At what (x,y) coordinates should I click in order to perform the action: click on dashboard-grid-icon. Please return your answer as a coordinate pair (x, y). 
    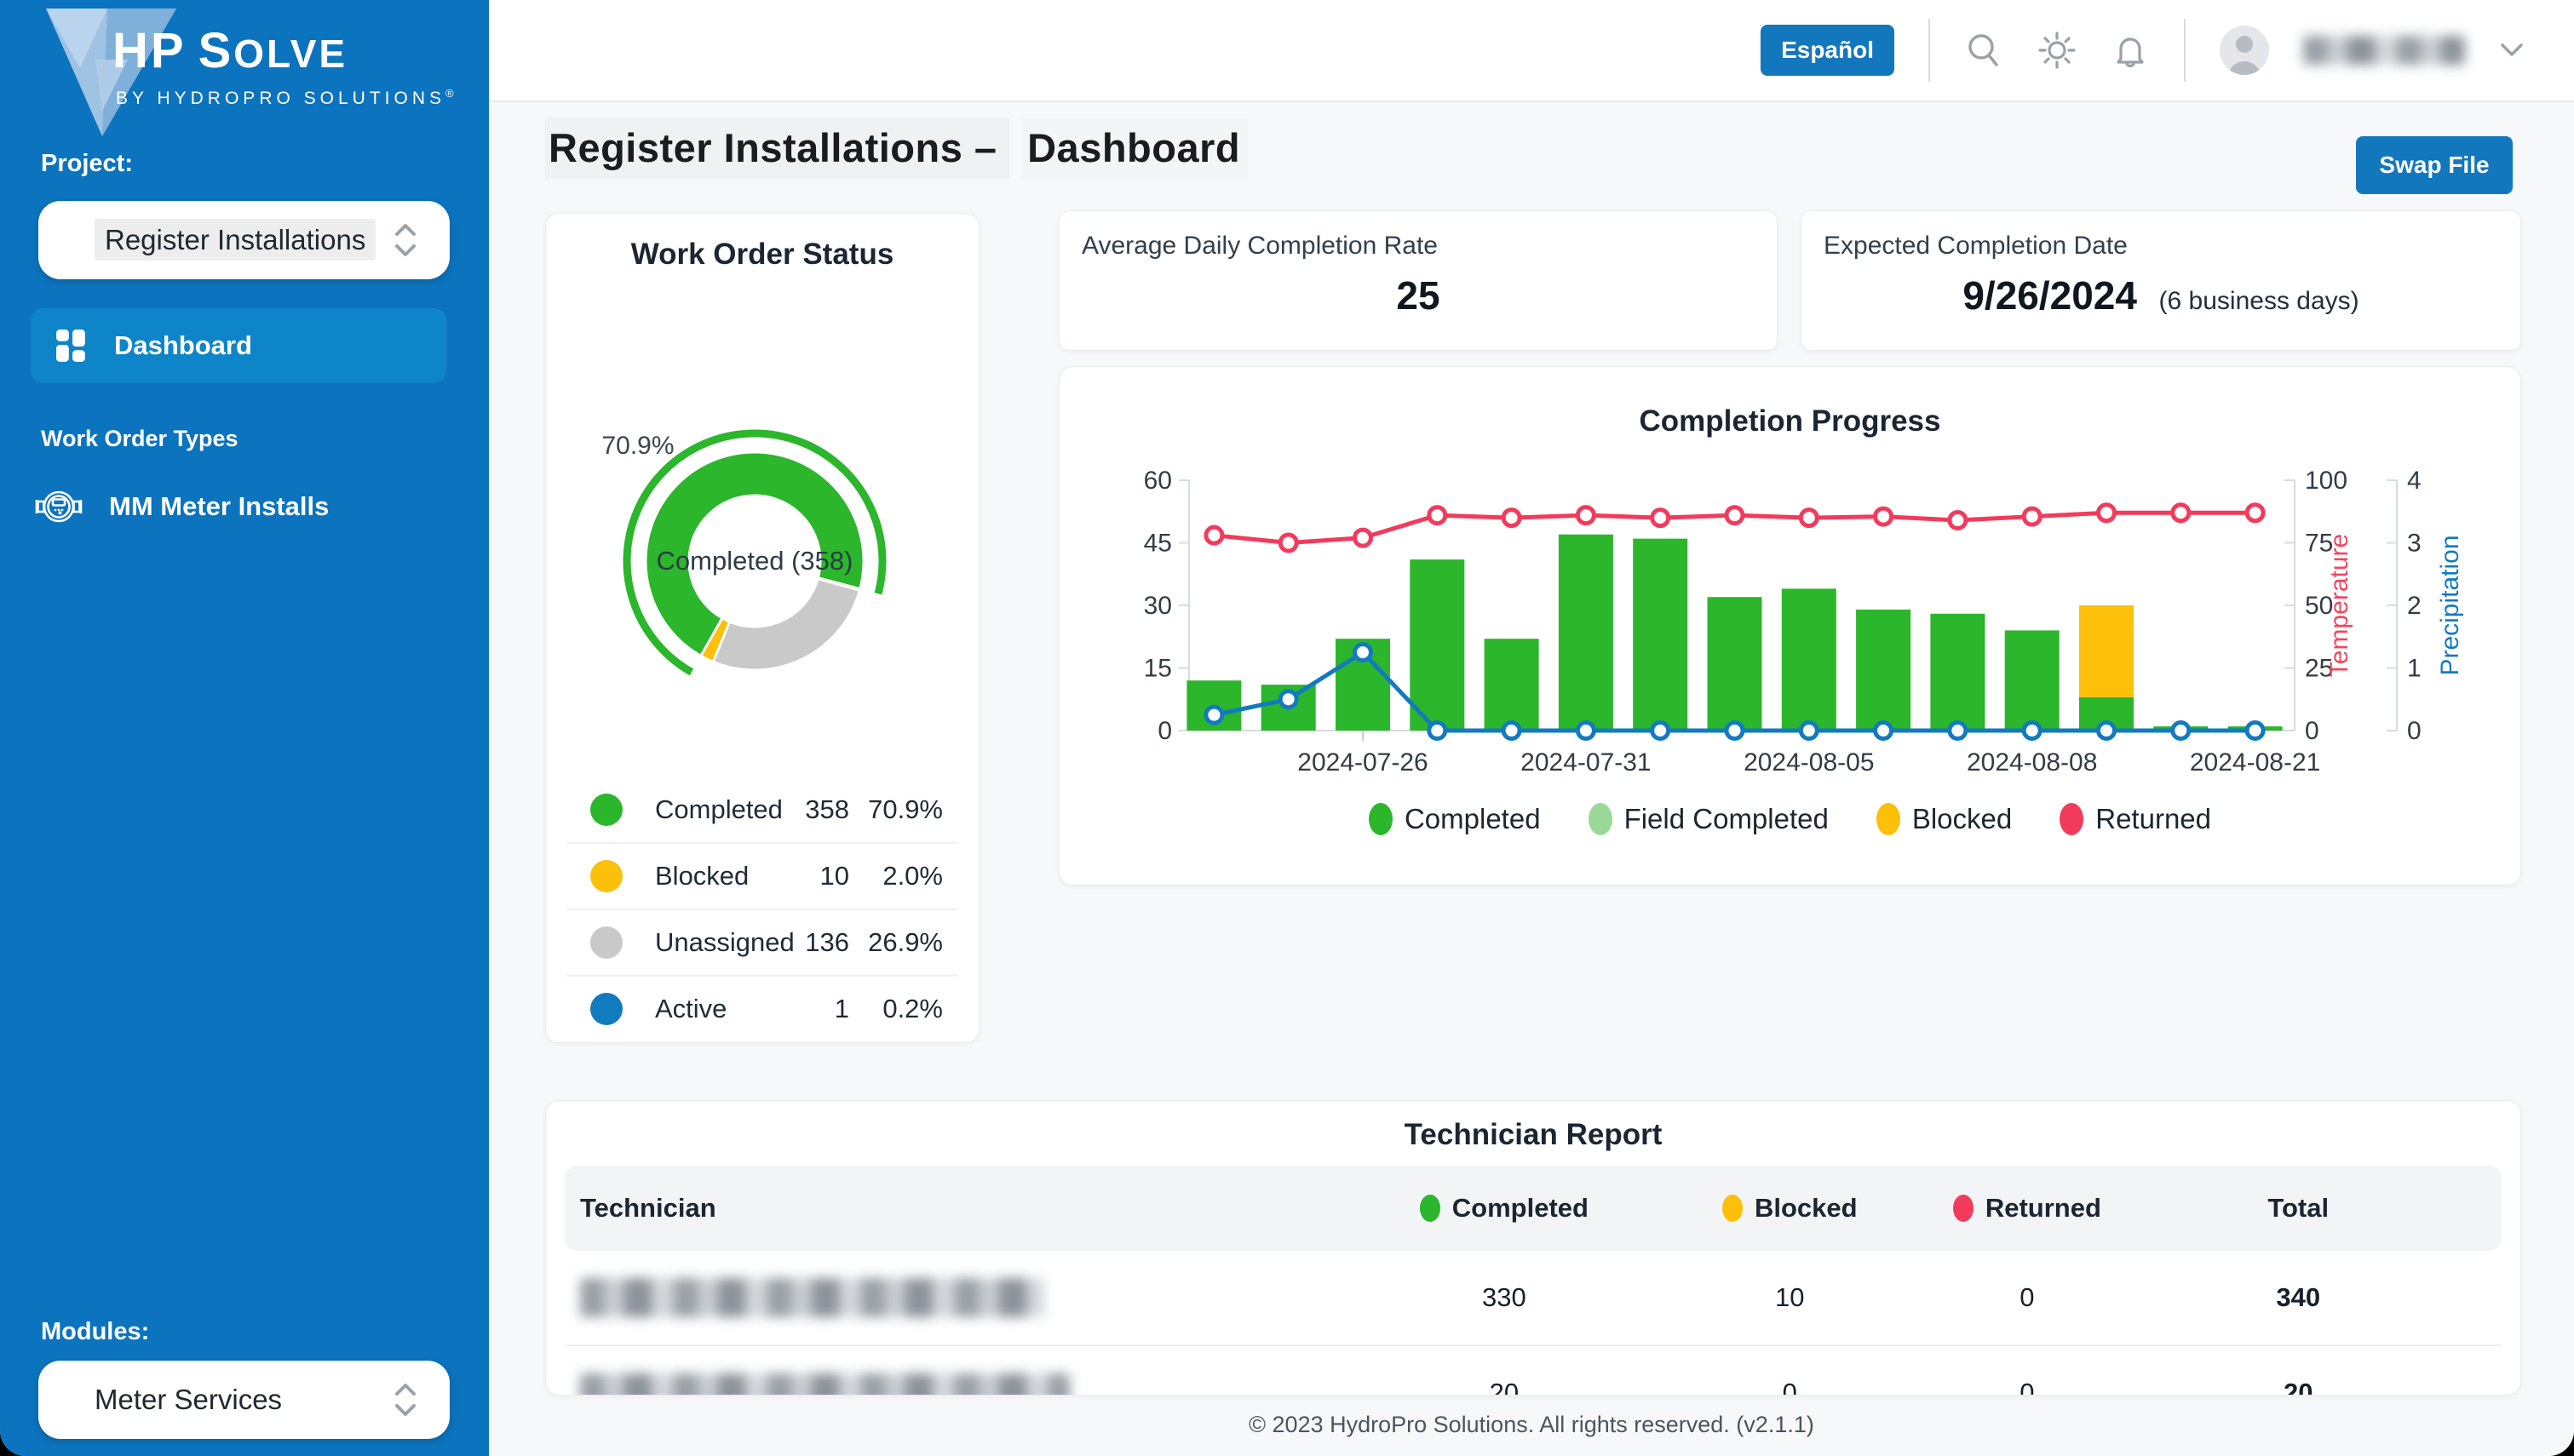
    Looking at the image, I should click on (71, 346).